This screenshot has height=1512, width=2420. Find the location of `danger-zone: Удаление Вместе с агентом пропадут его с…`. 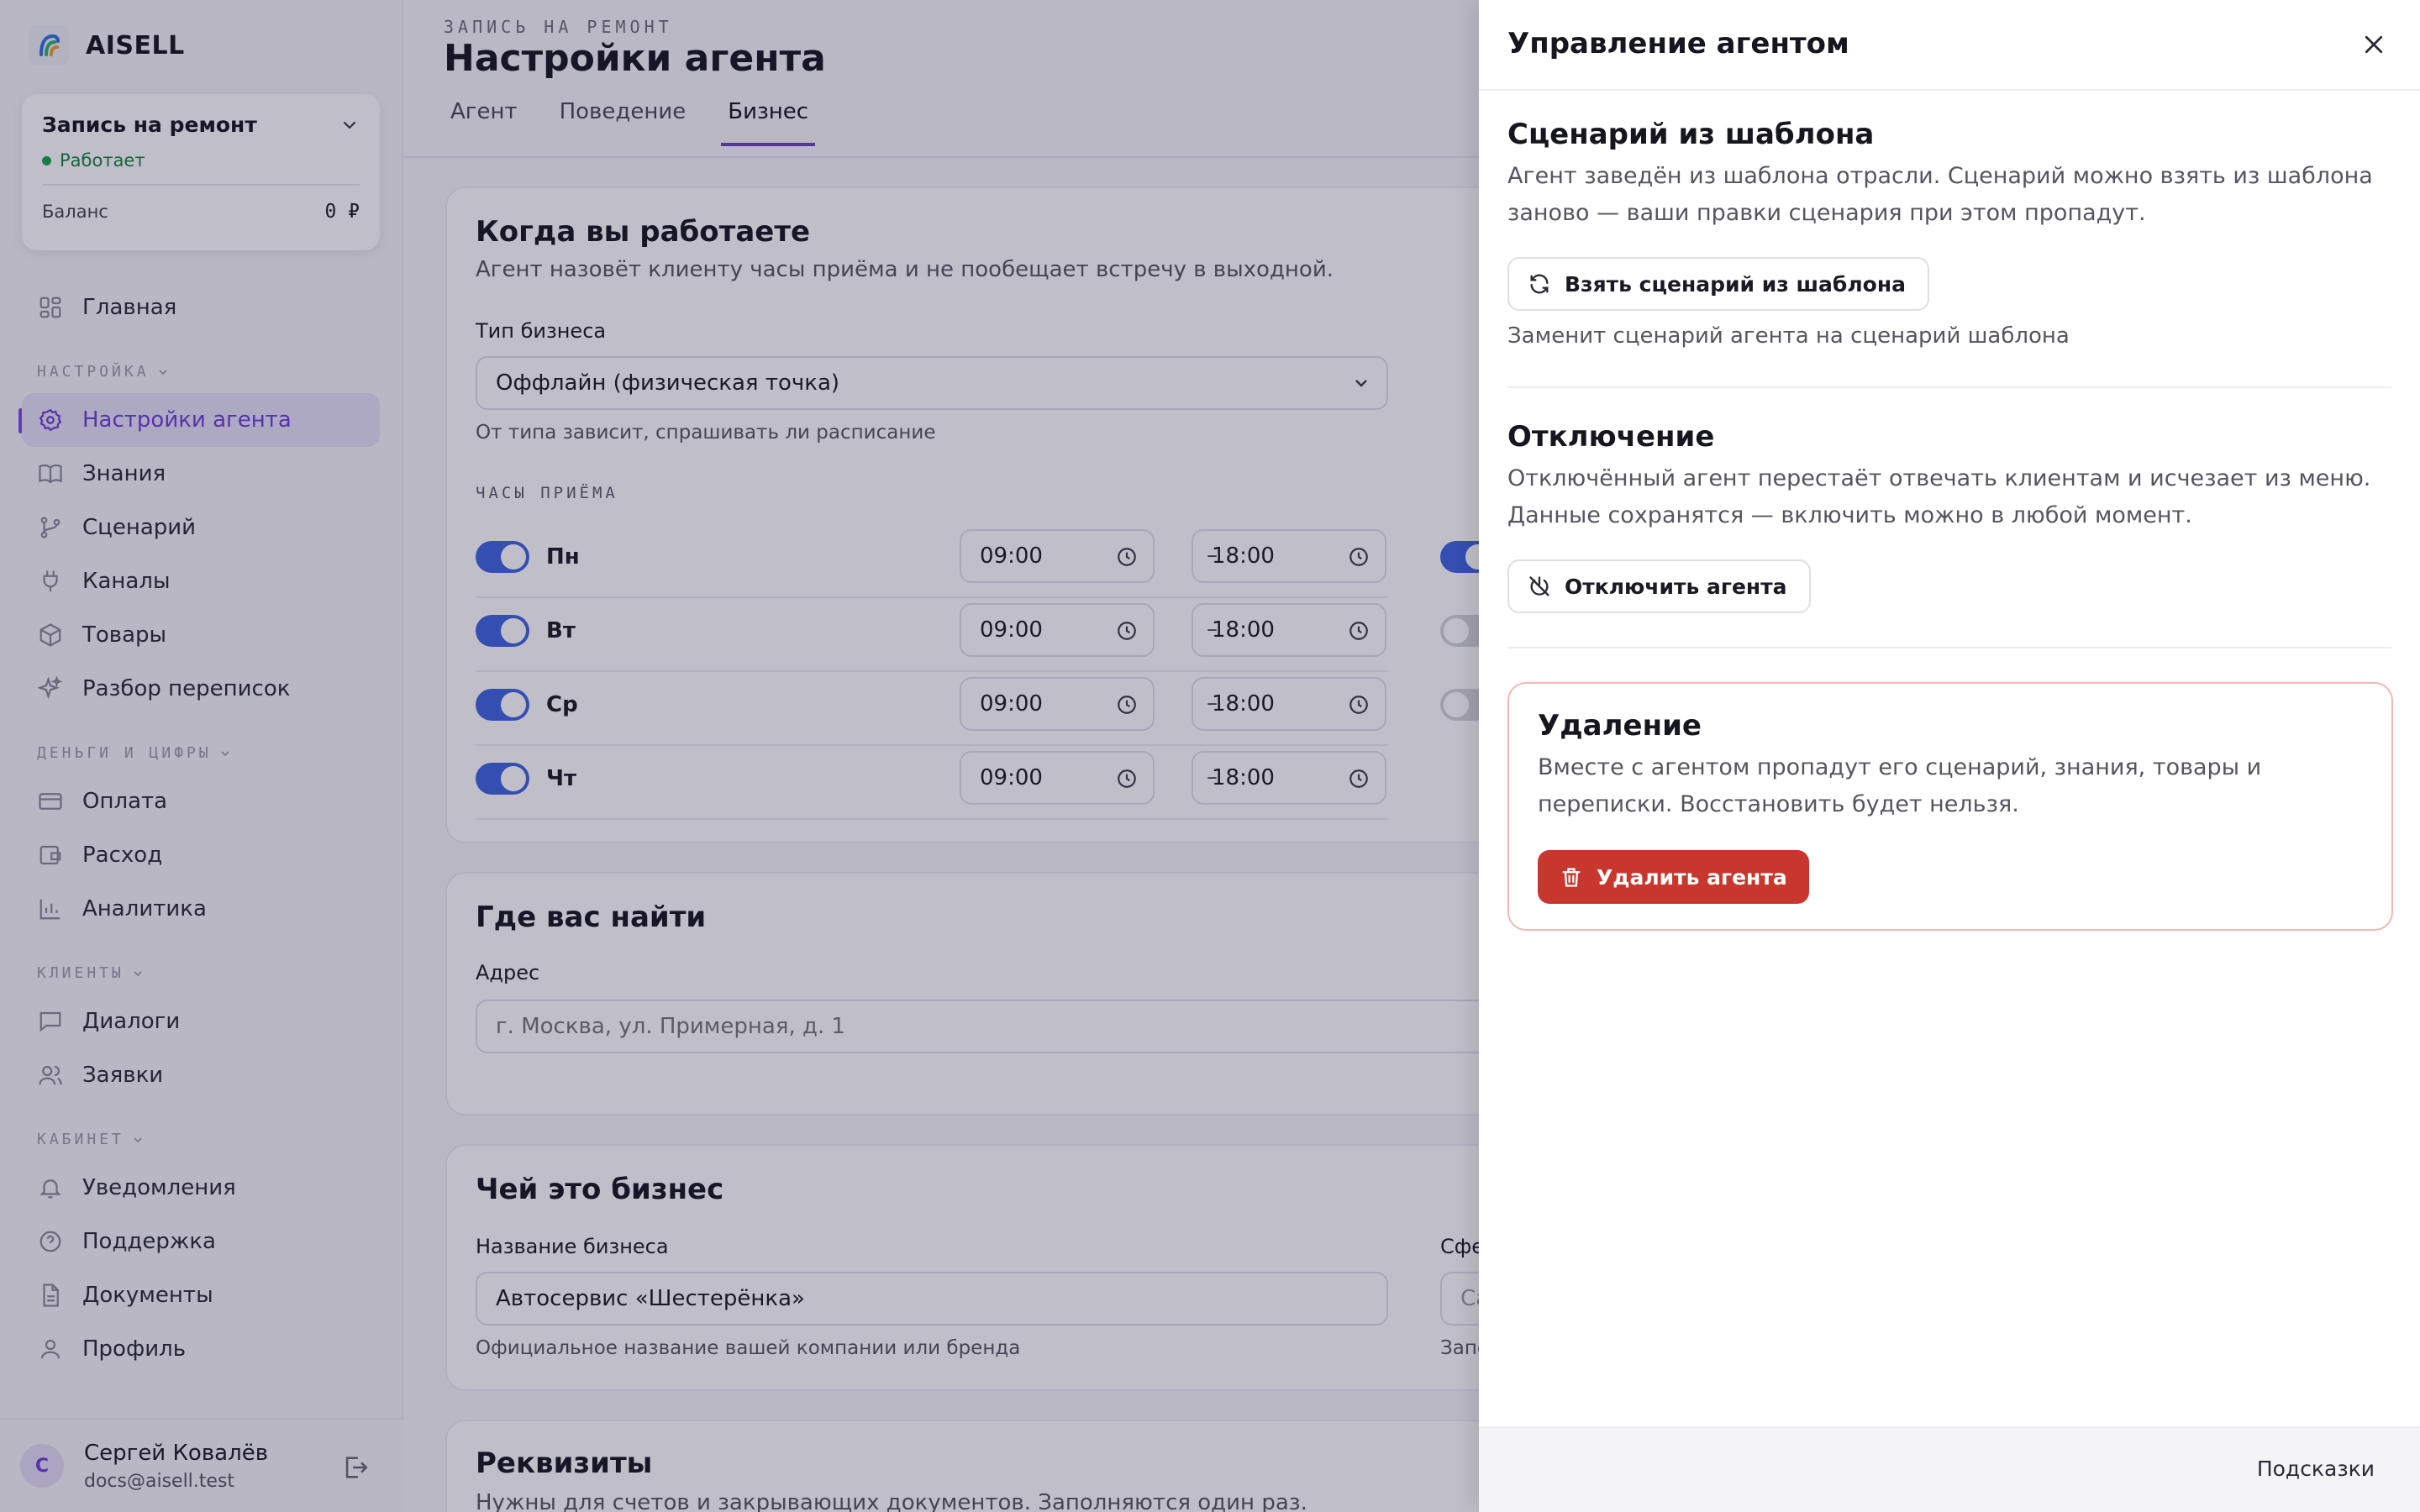

danger-zone: Удаление Вместе с агентом пропадут его с… is located at coordinates (1950, 806).